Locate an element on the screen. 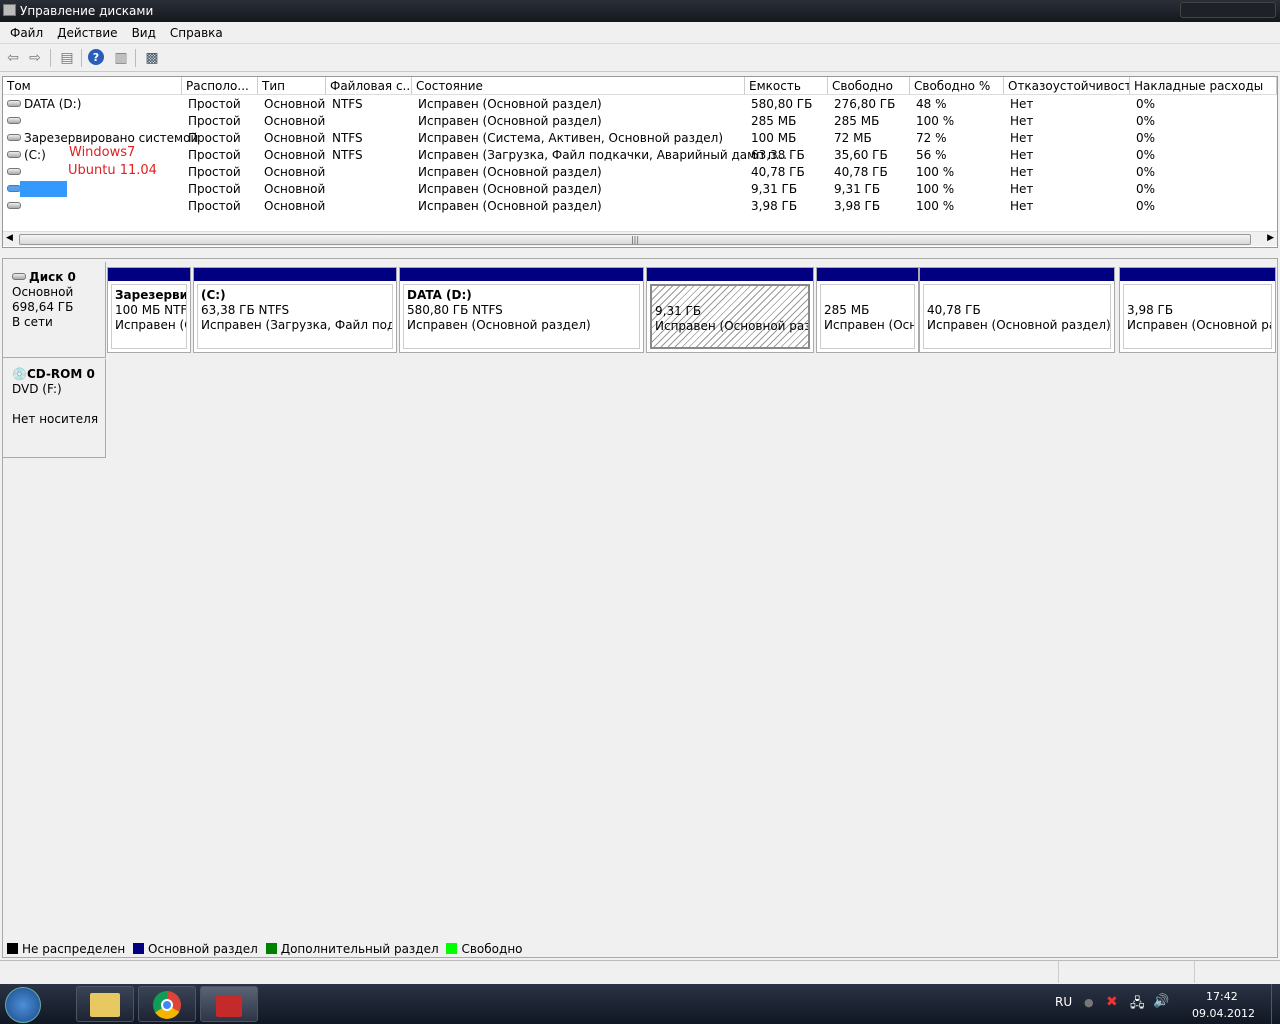 The width and height of the screenshot is (1280, 1024). tray-app-icon: ● is located at coordinates (1089, 1002).